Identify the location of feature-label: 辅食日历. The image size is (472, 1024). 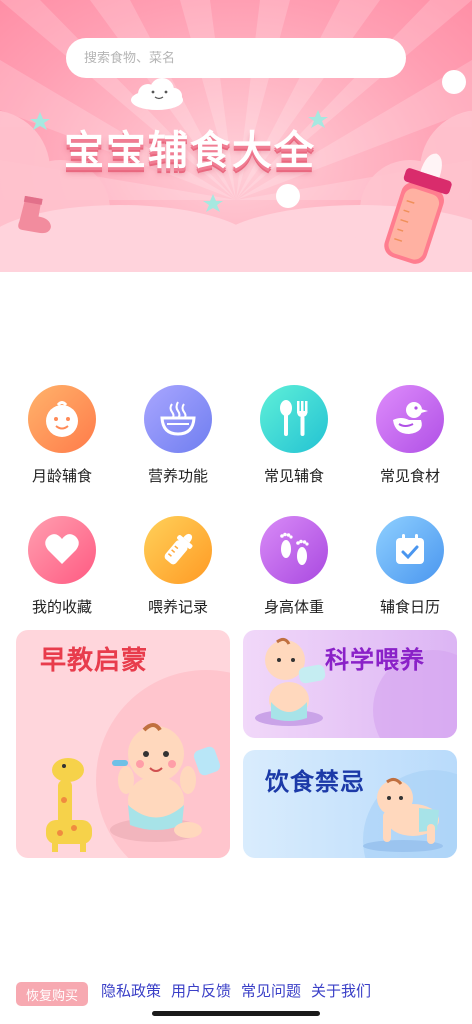
(409, 607).